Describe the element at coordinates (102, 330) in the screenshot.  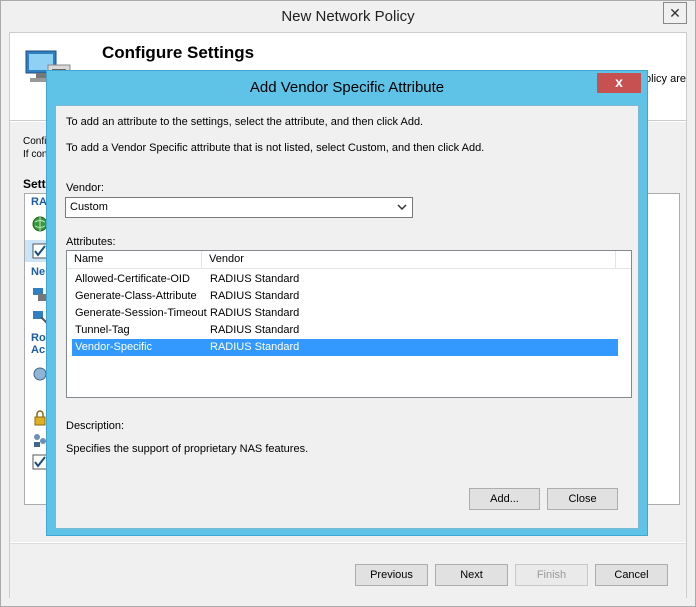
I see `attribute-name-cell: Tunnel-Tag` at that location.